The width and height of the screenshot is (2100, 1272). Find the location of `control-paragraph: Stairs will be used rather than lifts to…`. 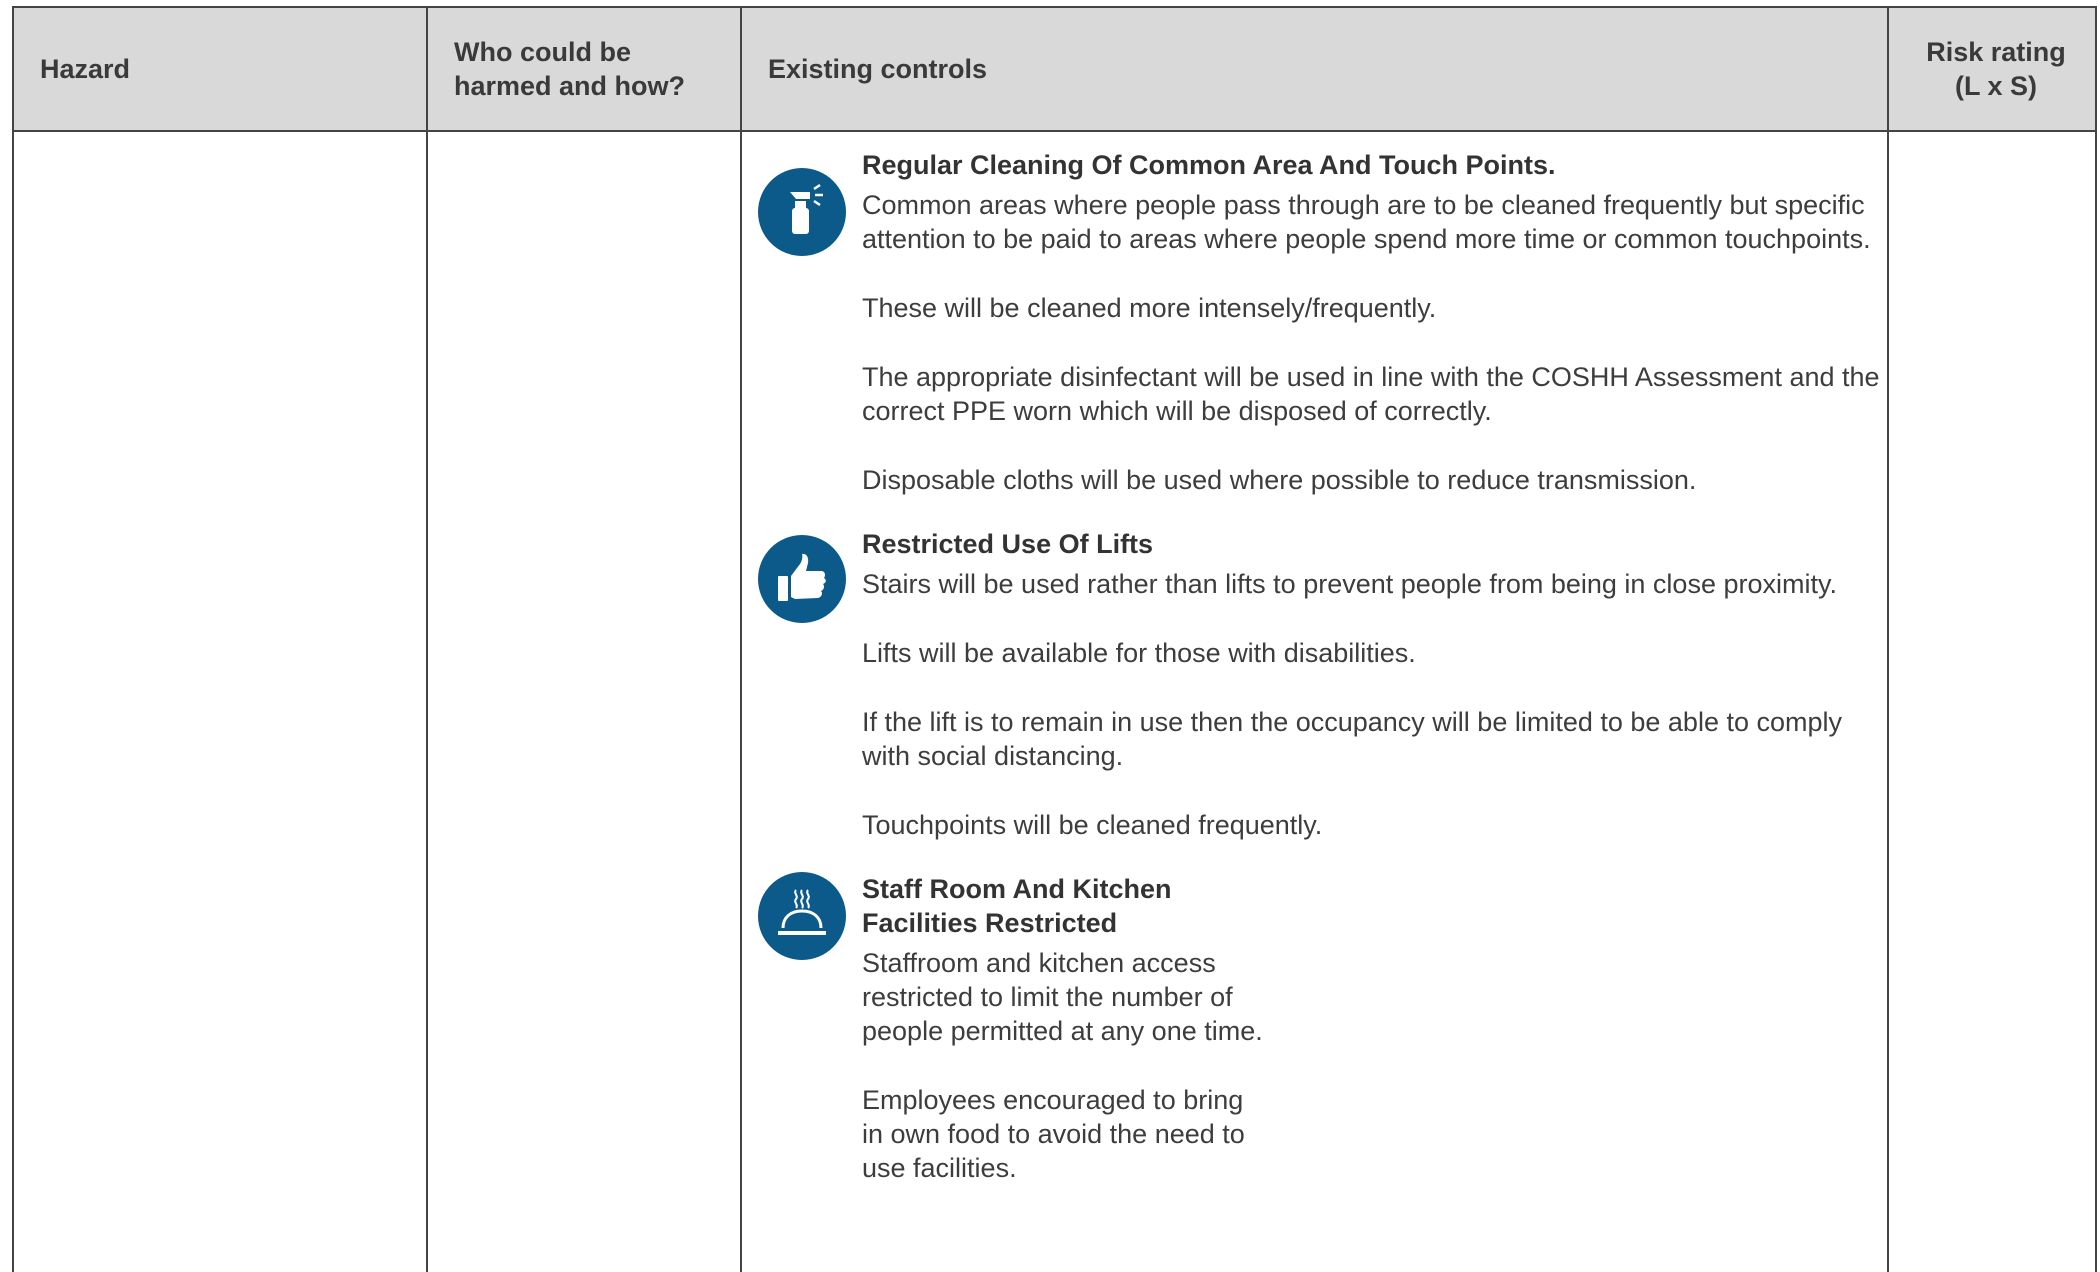

control-paragraph: Stairs will be used rather than lifts to… is located at coordinates (1349, 584).